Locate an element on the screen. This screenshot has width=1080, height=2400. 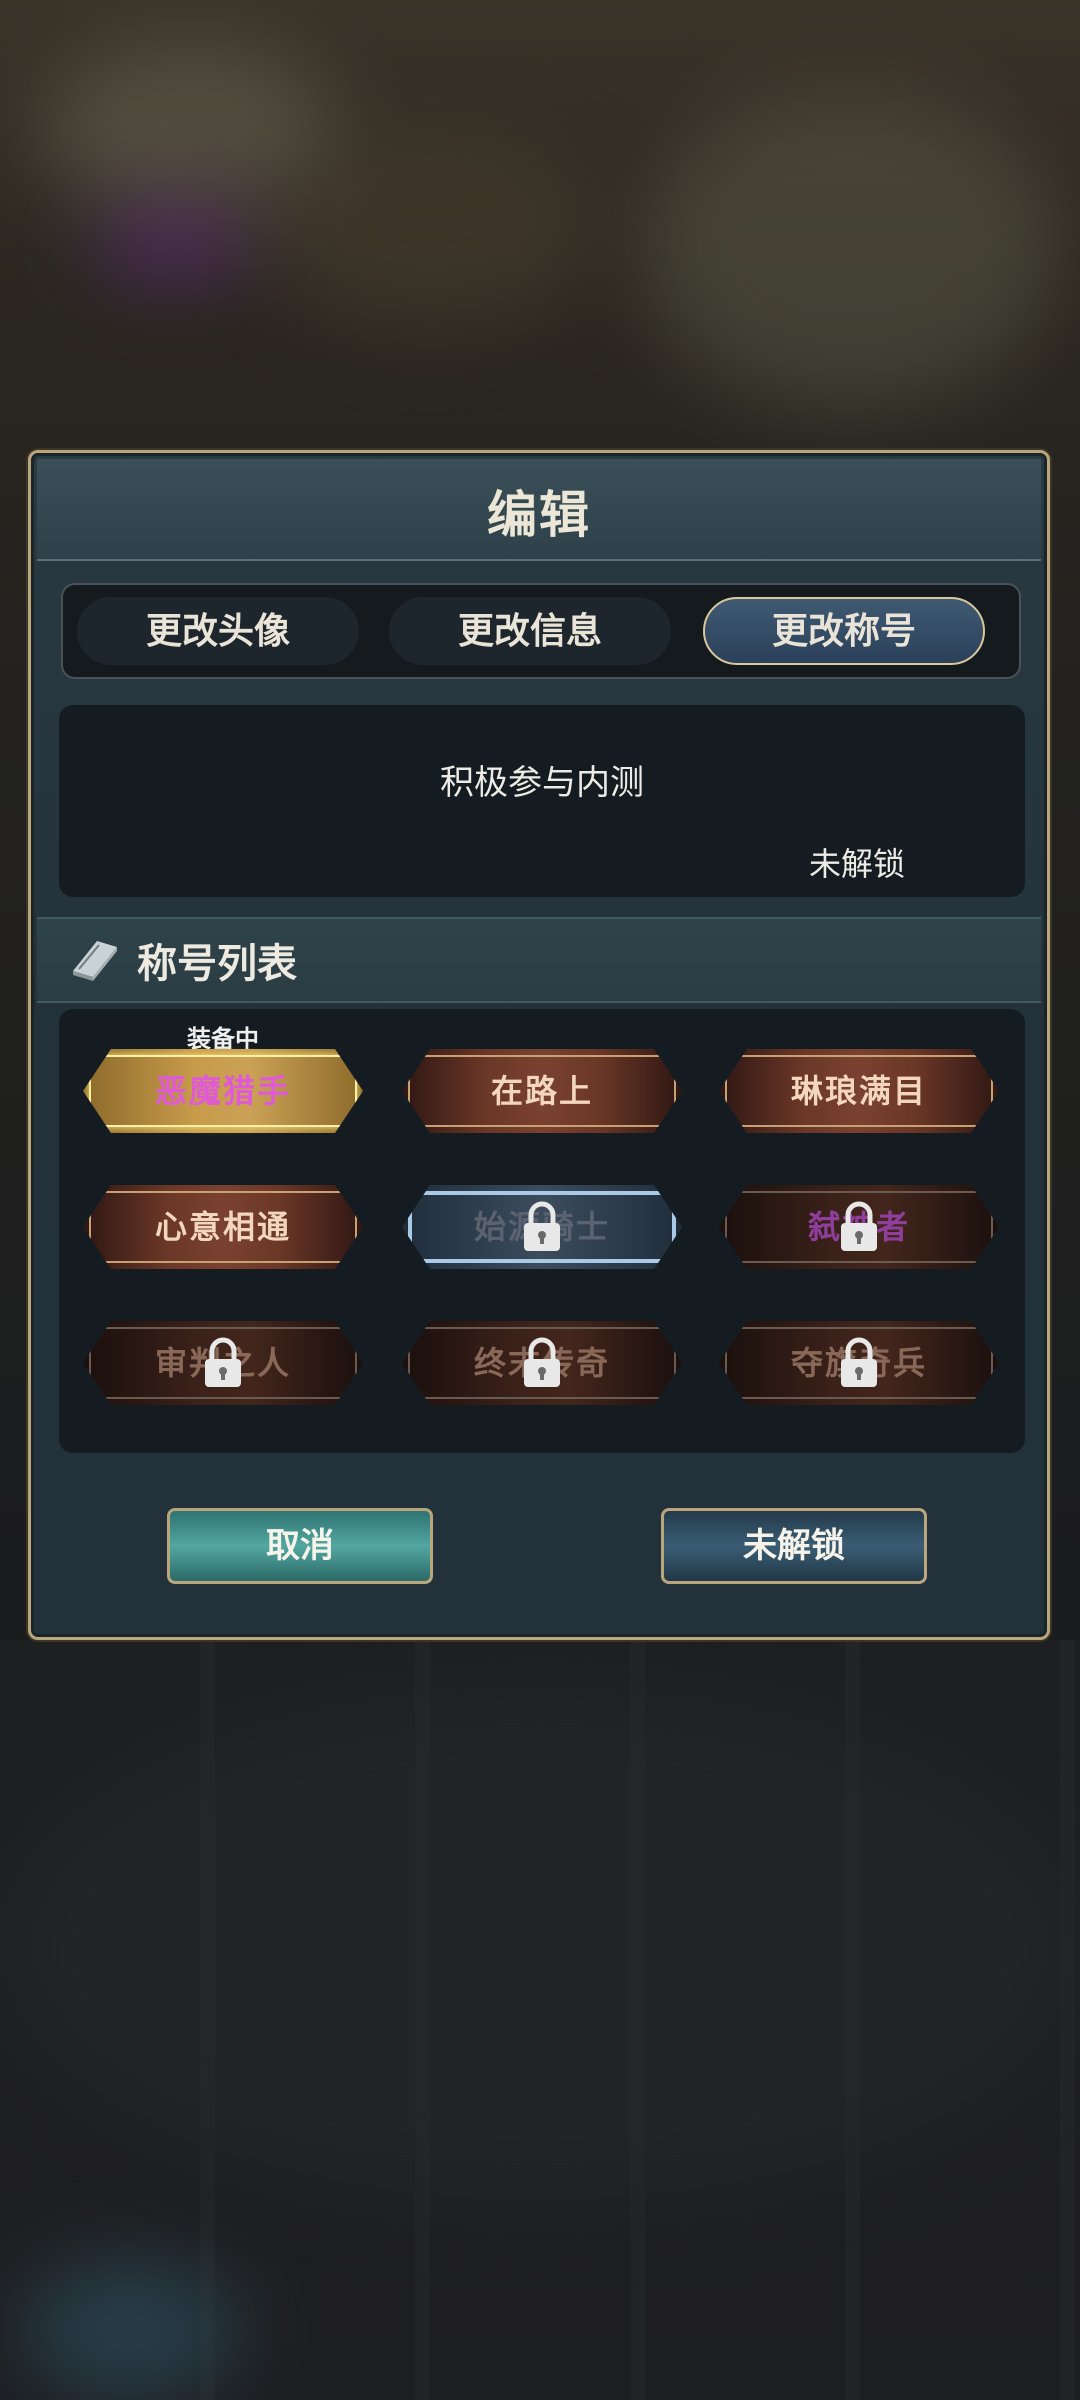
title-list-heading: 称号列表 is located at coordinates (217, 963).